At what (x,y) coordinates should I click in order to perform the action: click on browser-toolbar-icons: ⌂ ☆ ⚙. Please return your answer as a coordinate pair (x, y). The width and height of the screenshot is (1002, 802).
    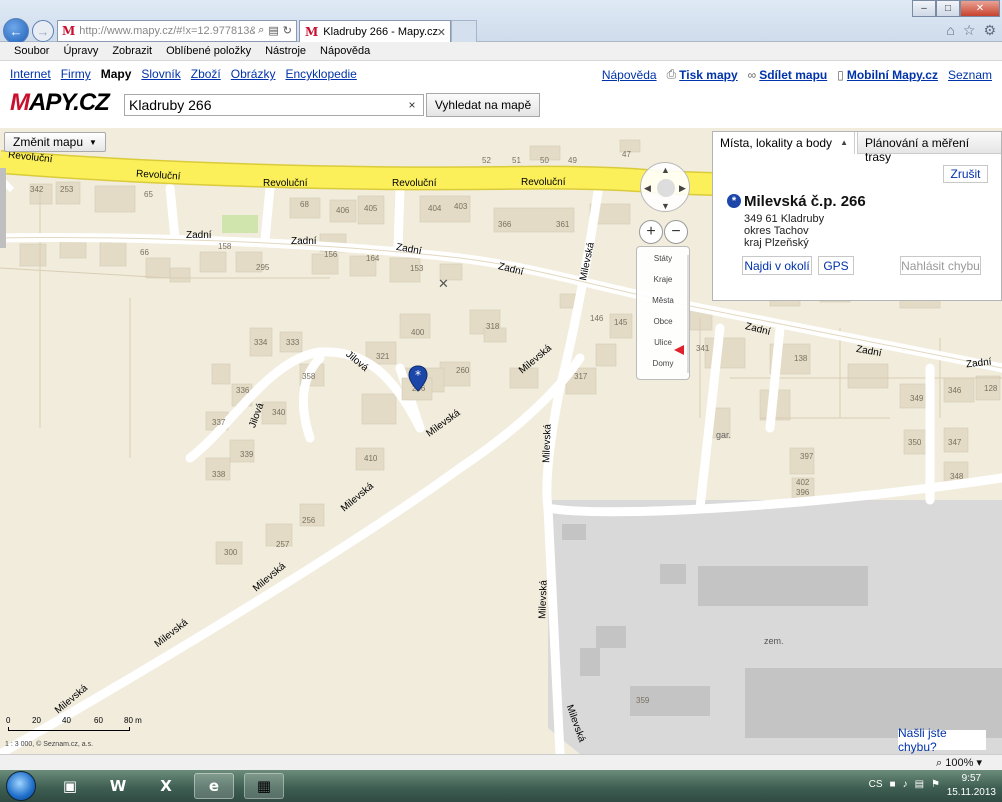
    Looking at the image, I should click on (971, 30).